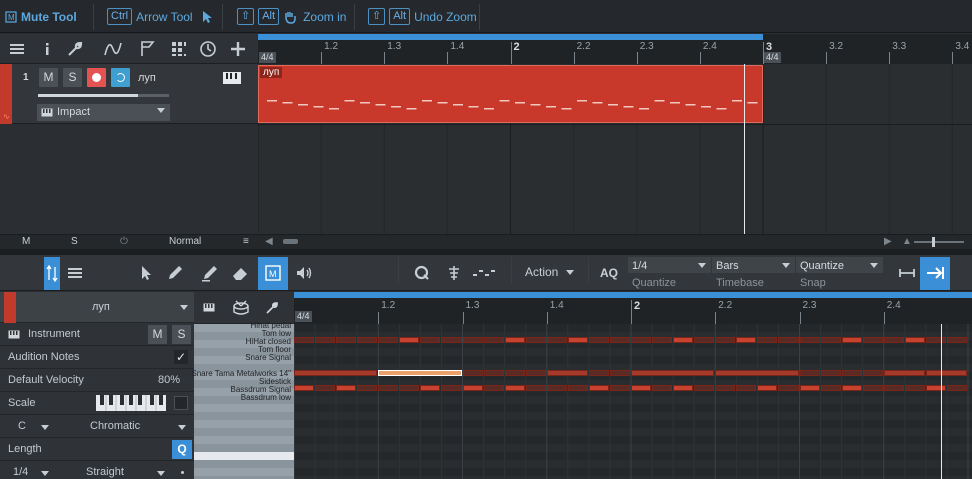  What do you see at coordinates (839, 273) in the screenshot?
I see `snap-select: Quantize Snap` at bounding box center [839, 273].